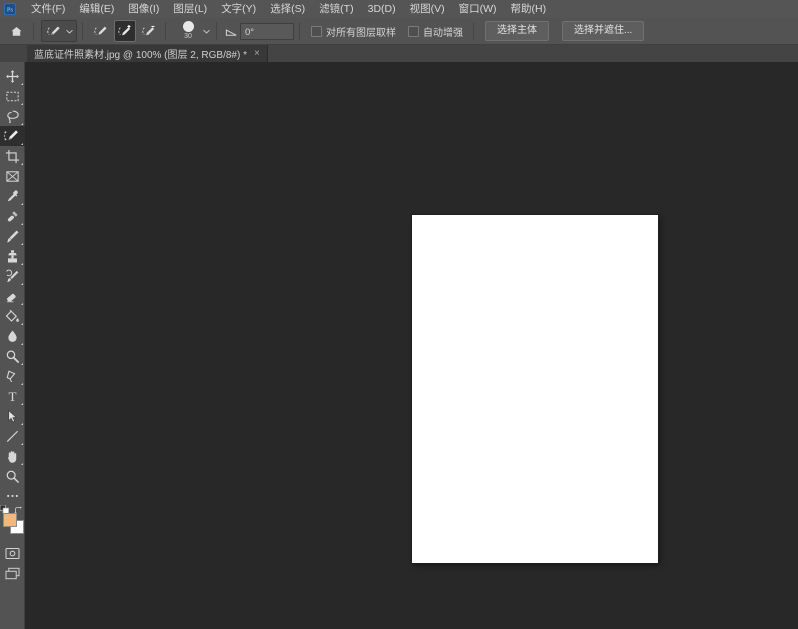 The height and width of the screenshot is (629, 798). I want to click on clone-stamp-tool, so click(12, 256).